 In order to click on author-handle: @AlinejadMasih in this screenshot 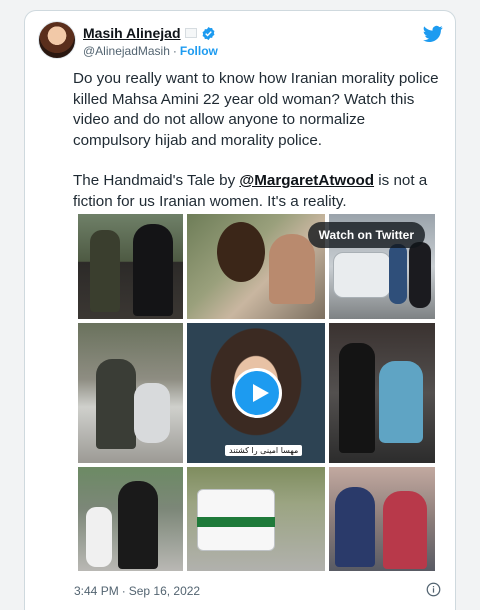, I will do `click(126, 51)`.